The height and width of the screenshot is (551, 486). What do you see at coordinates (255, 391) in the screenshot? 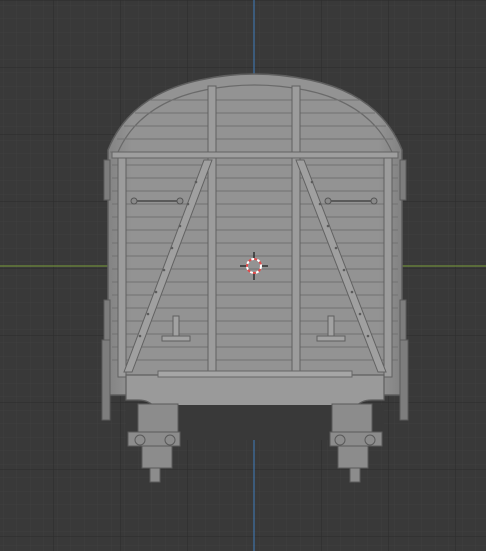
I see `buffer-beam` at bounding box center [255, 391].